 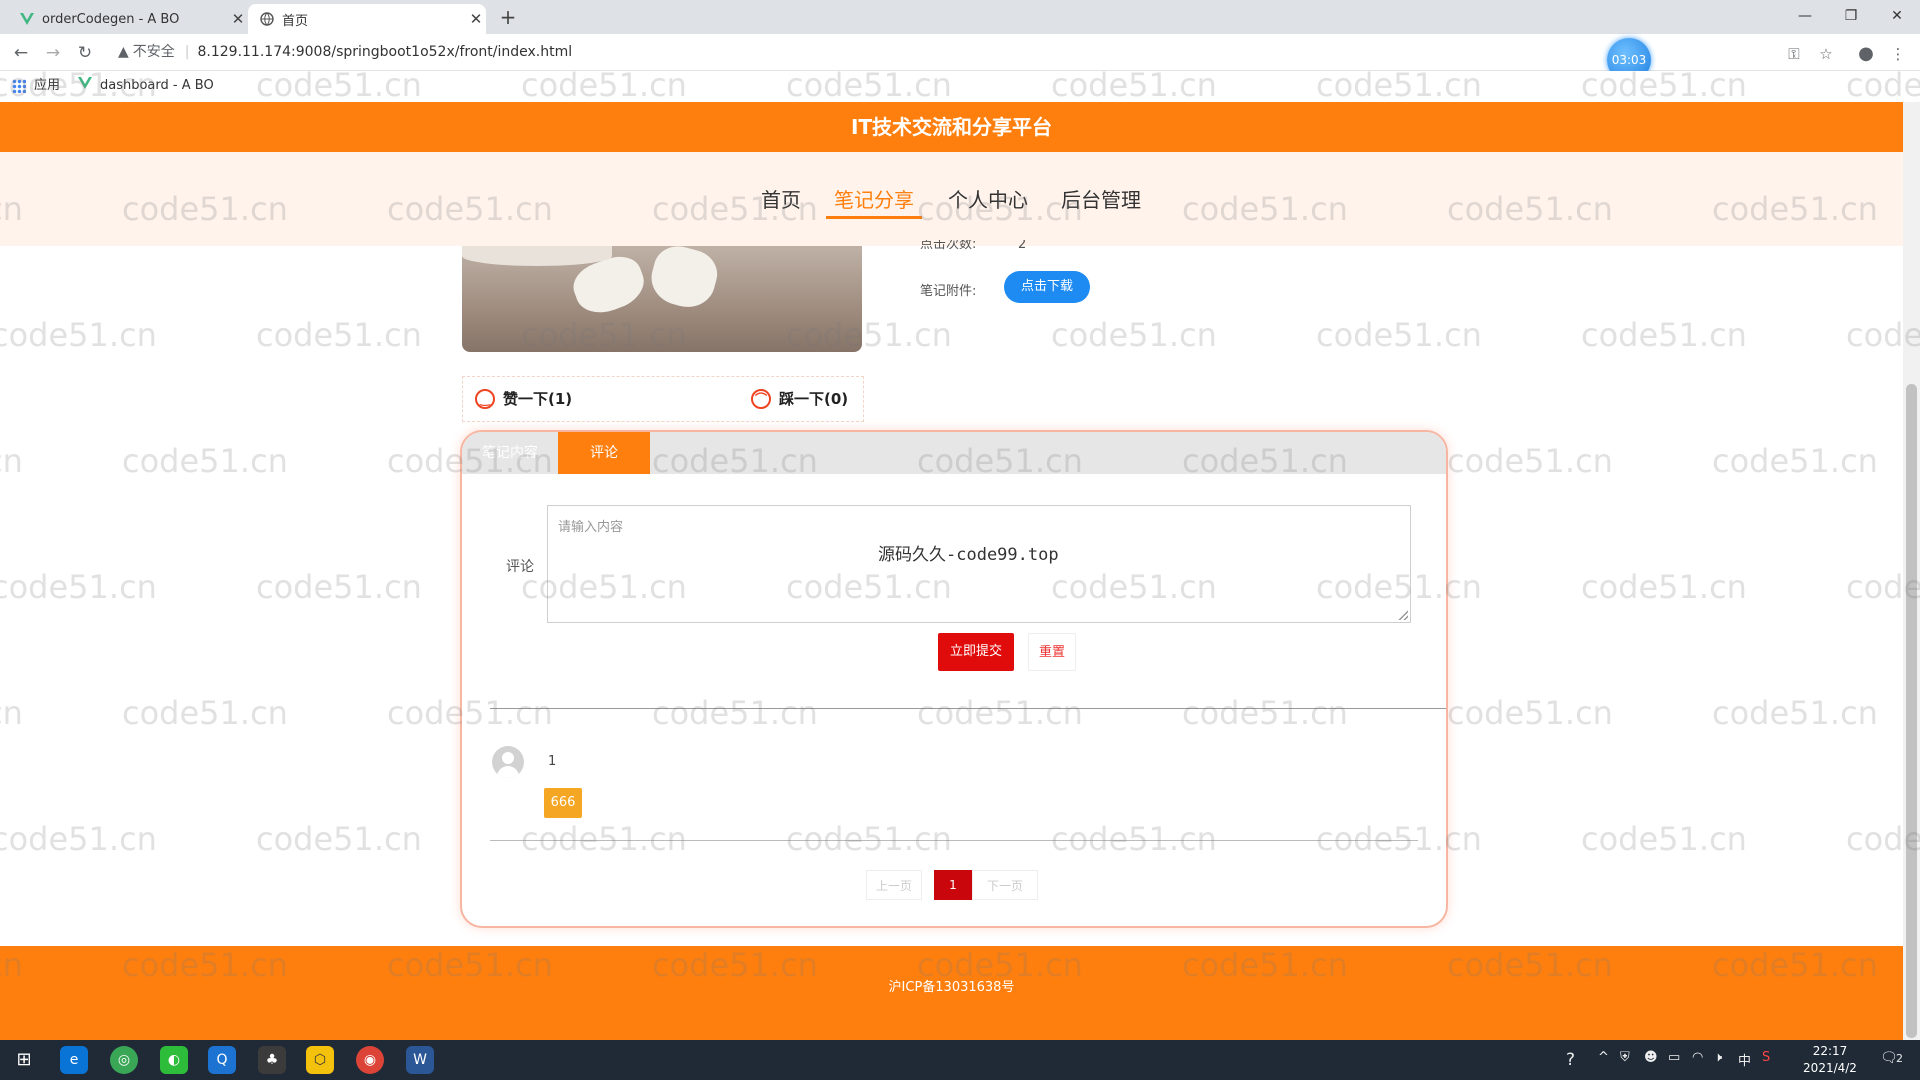 What do you see at coordinates (954, 453) in the screenshot?
I see `tab-strip: 笔记内容 评论` at bounding box center [954, 453].